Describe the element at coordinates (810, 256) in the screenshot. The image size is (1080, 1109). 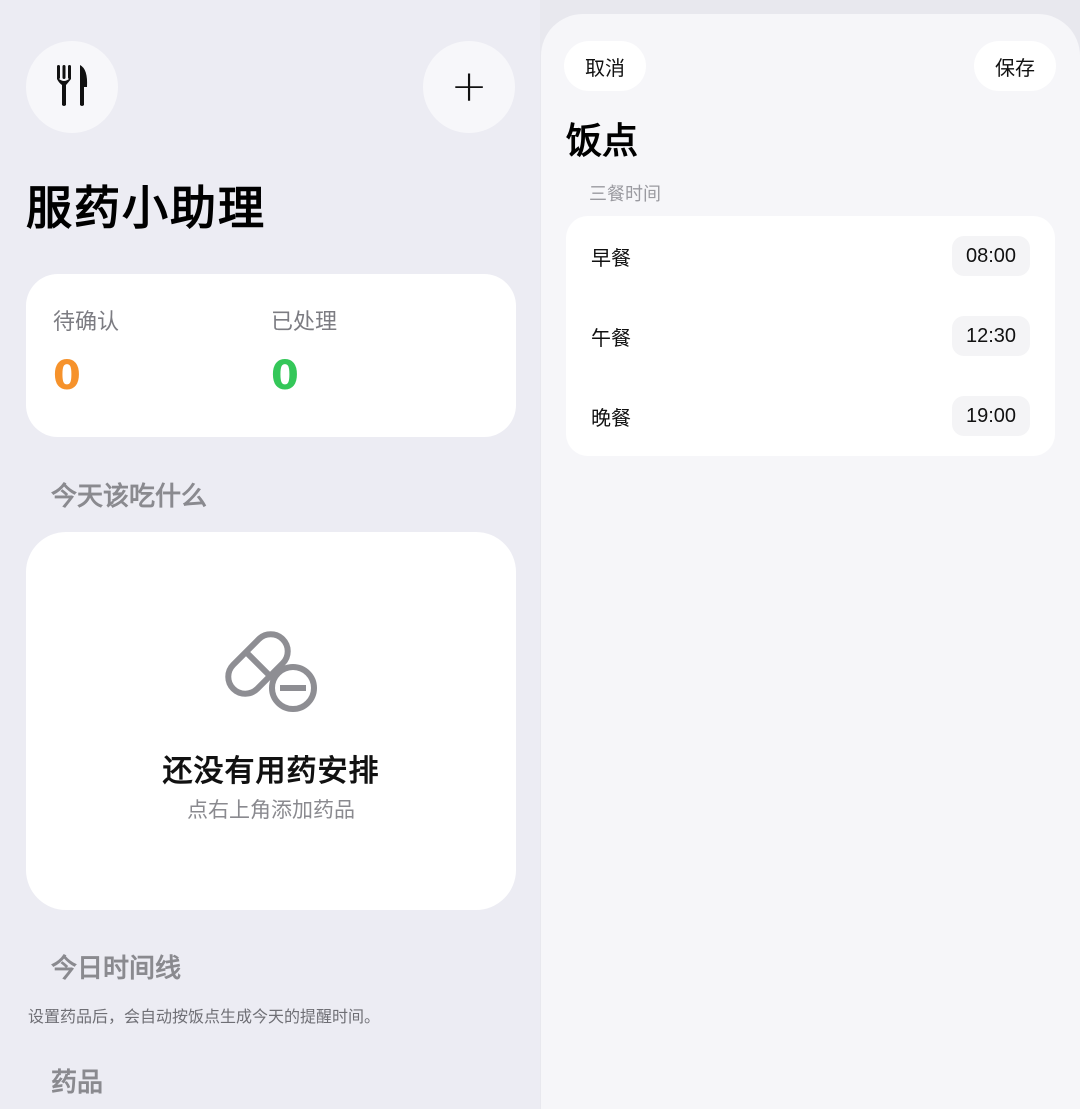
I see `list-item: 早餐 08:00` at that location.